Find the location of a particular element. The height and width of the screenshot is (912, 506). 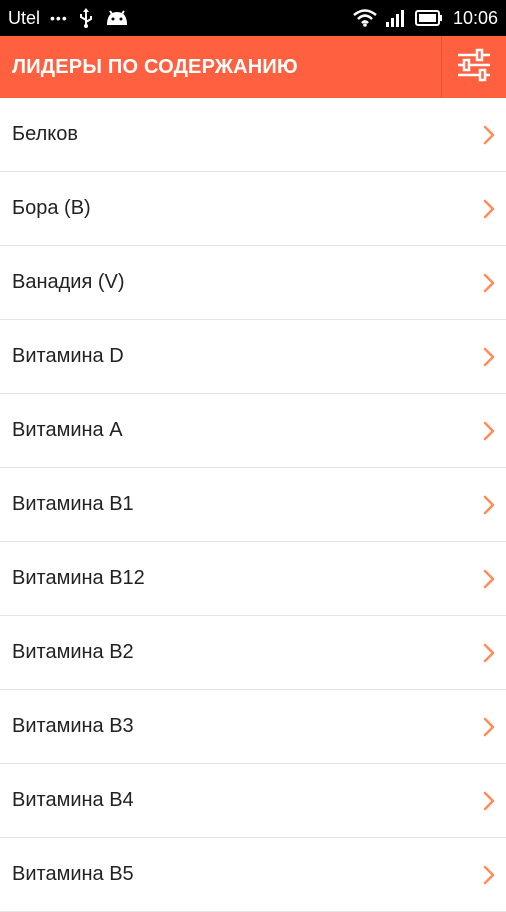

list-item: Витамина В2 is located at coordinates (253, 653).